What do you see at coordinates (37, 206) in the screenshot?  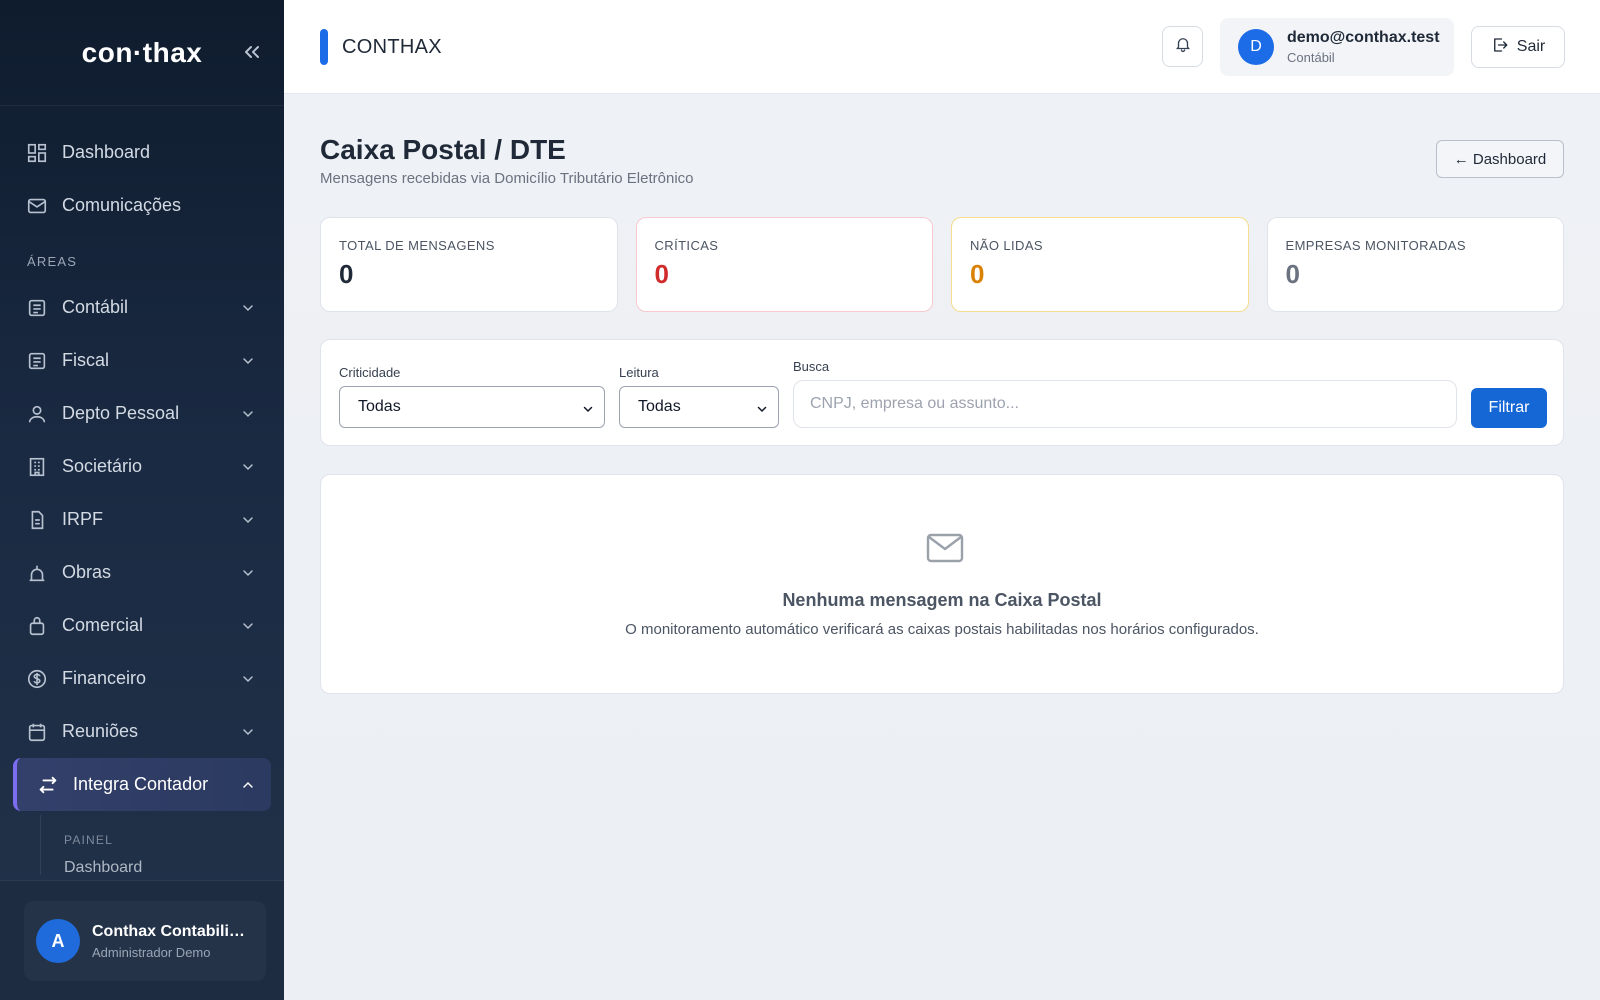 I see `mail-icon` at bounding box center [37, 206].